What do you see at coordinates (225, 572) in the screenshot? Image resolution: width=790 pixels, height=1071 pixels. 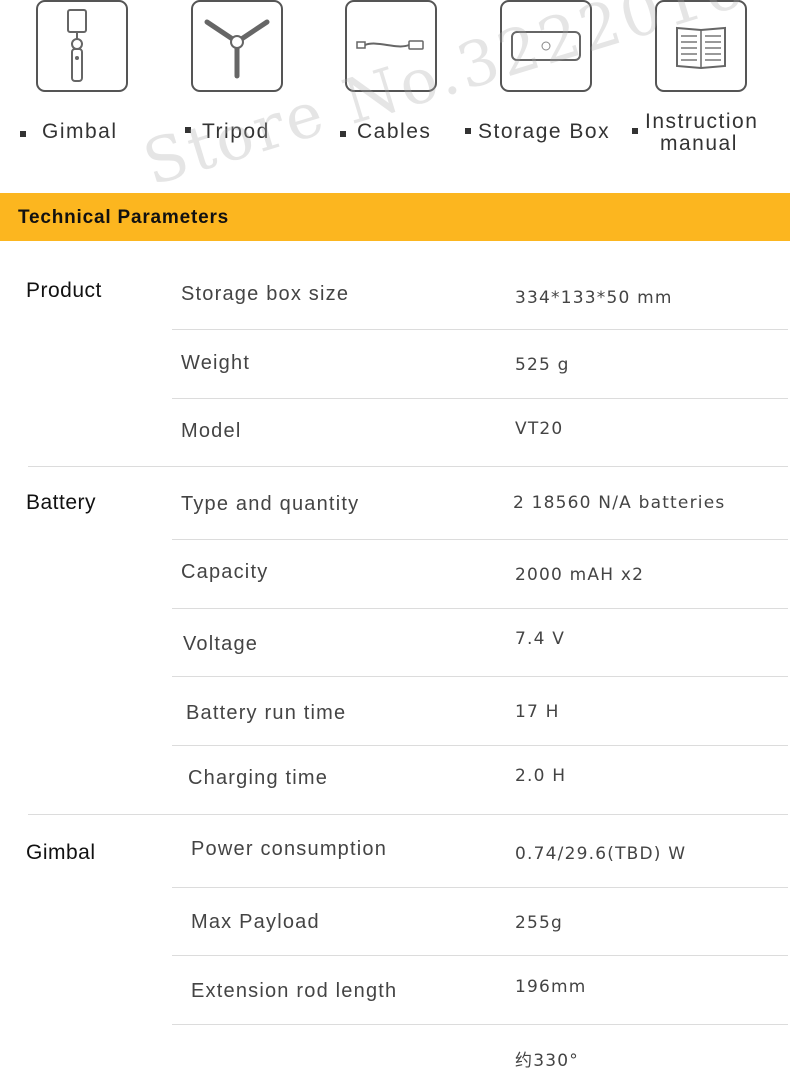 I see `param-label: Capacity` at bounding box center [225, 572].